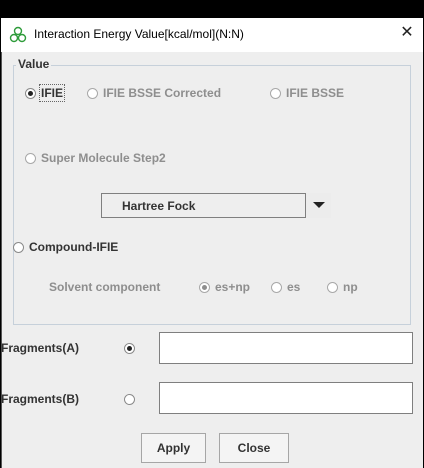  I want to click on value-group-legend: Value, so click(34, 64).